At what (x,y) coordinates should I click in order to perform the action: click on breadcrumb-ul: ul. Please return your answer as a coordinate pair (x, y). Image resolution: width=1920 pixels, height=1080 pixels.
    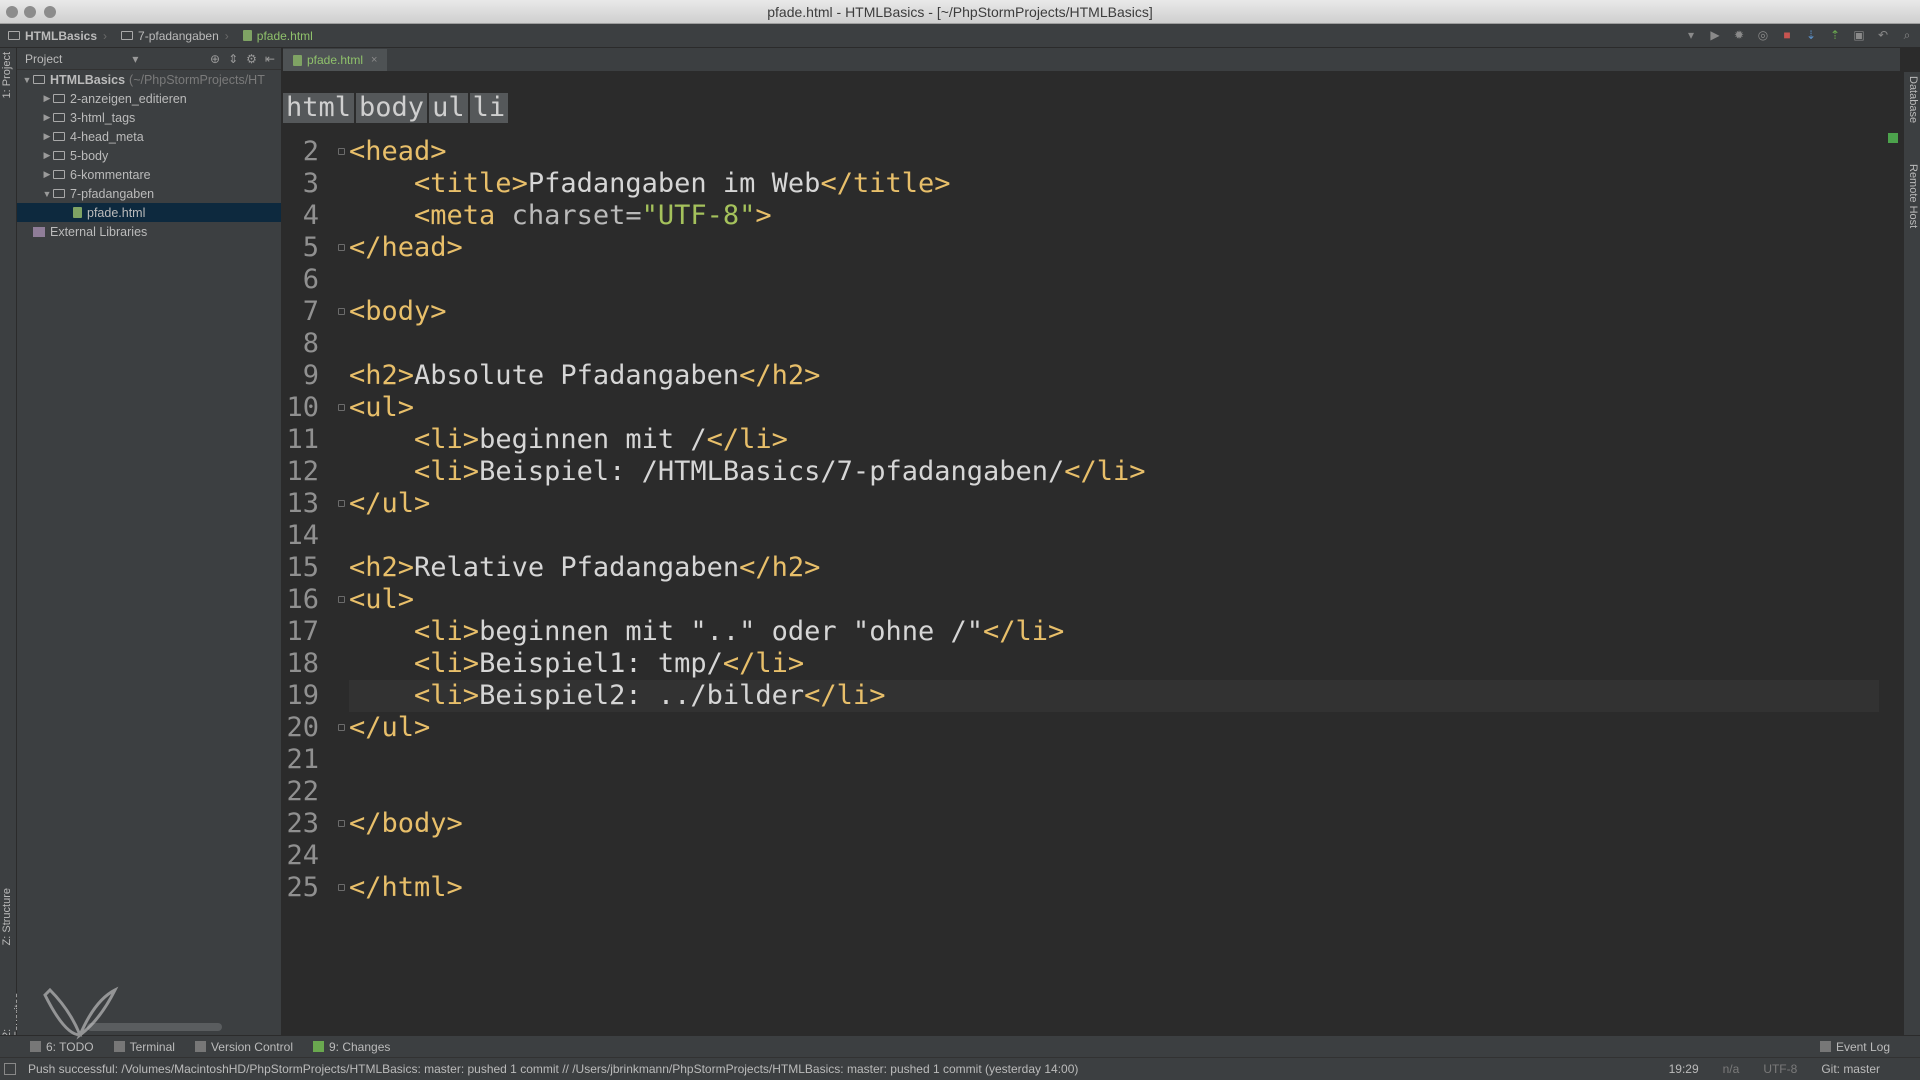
    Looking at the image, I should click on (448, 108).